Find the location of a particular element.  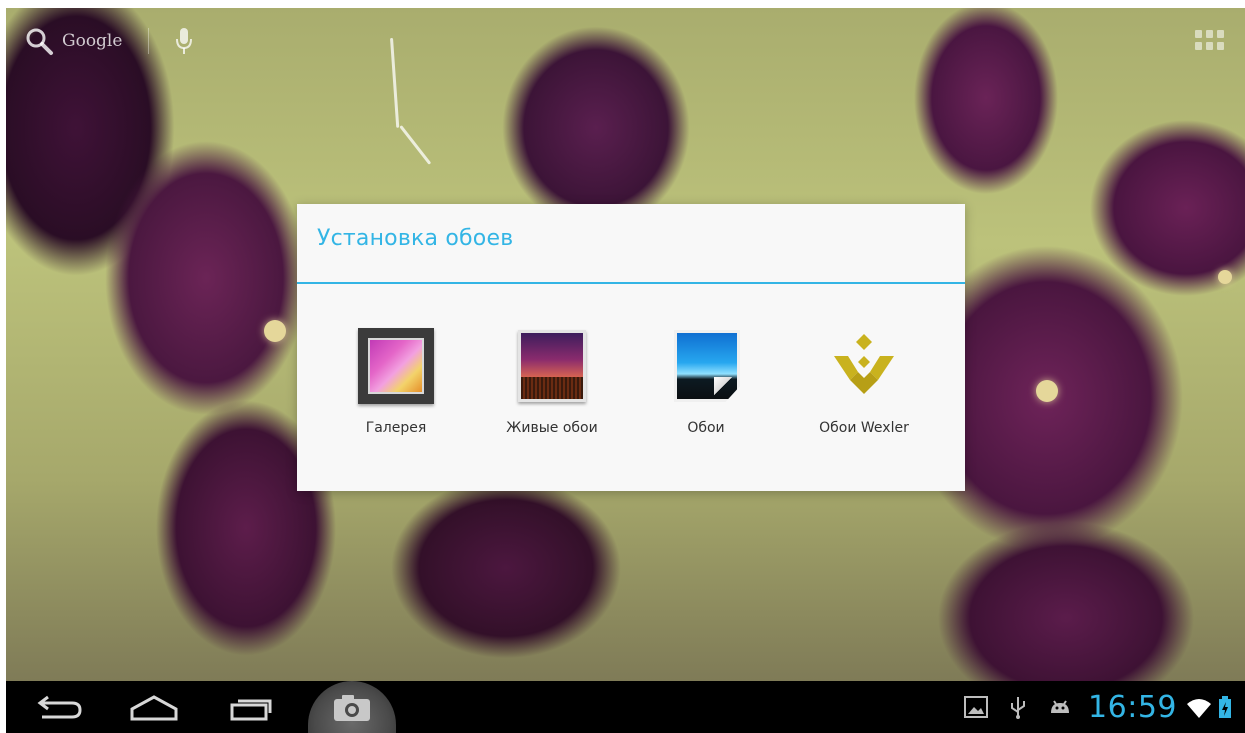

search-label: Google is located at coordinates (92, 41).